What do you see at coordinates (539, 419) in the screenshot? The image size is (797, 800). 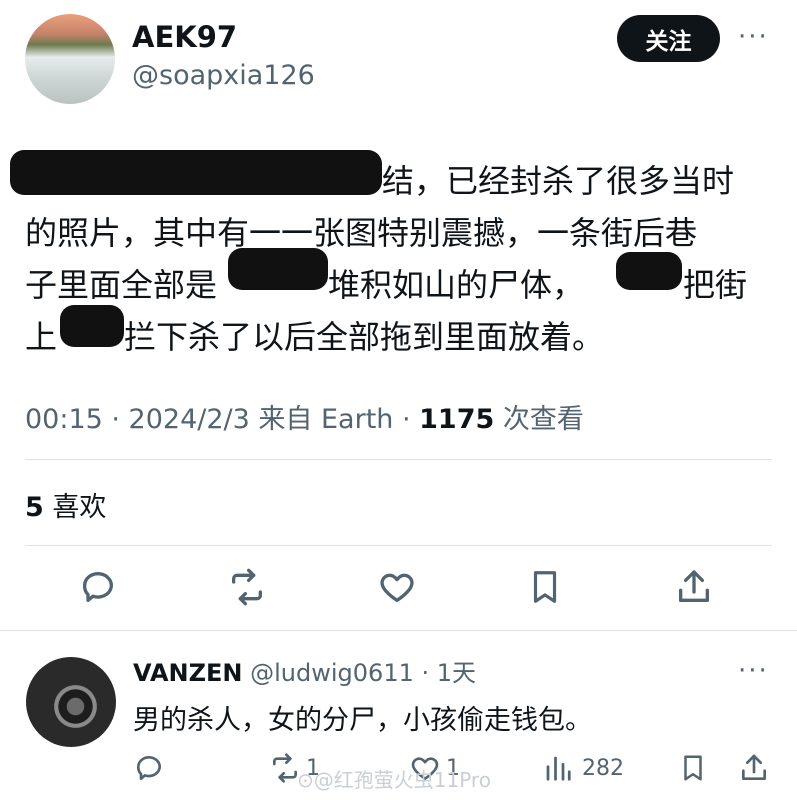 I see `views-label: 次查看` at bounding box center [539, 419].